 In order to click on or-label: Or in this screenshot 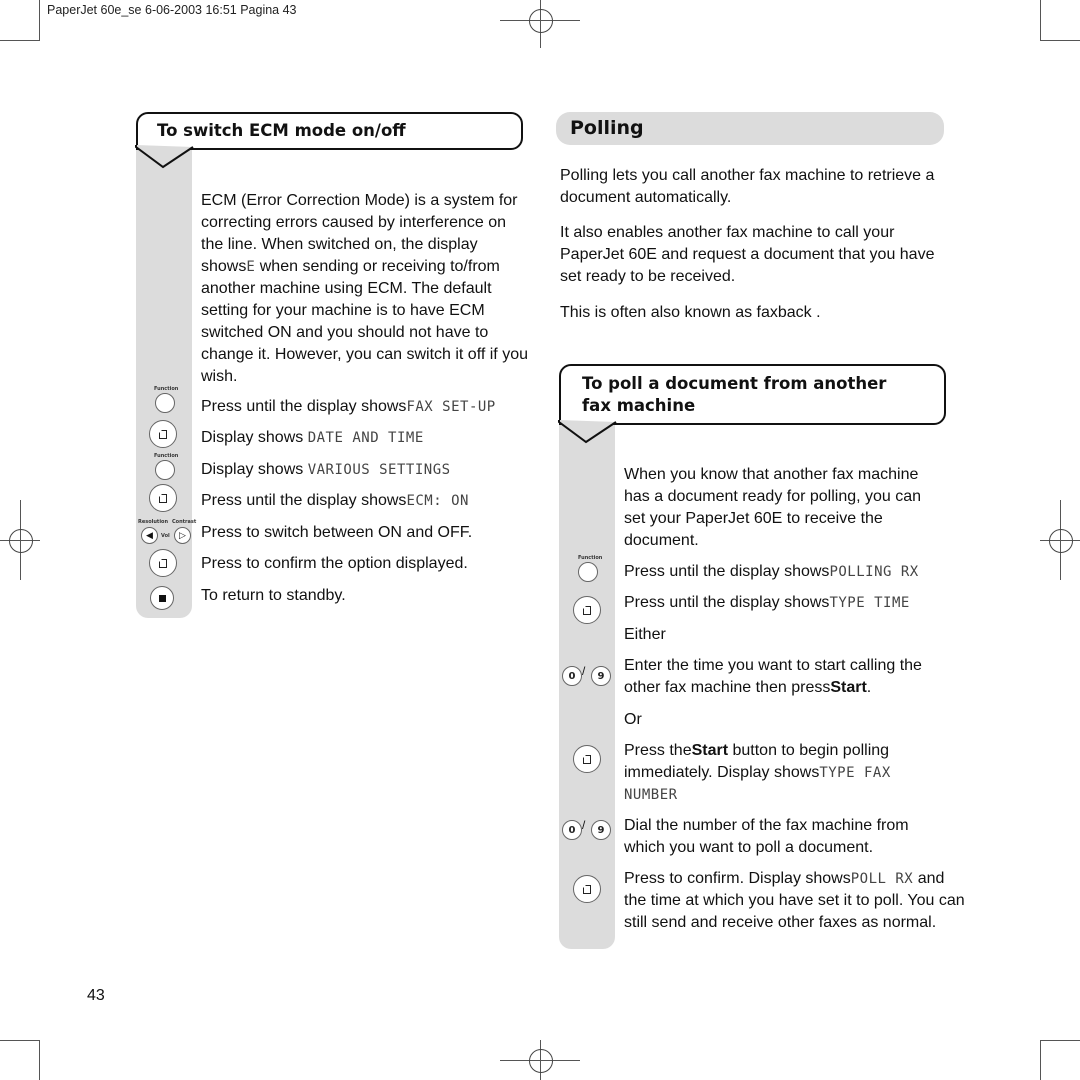, I will do `click(633, 719)`.